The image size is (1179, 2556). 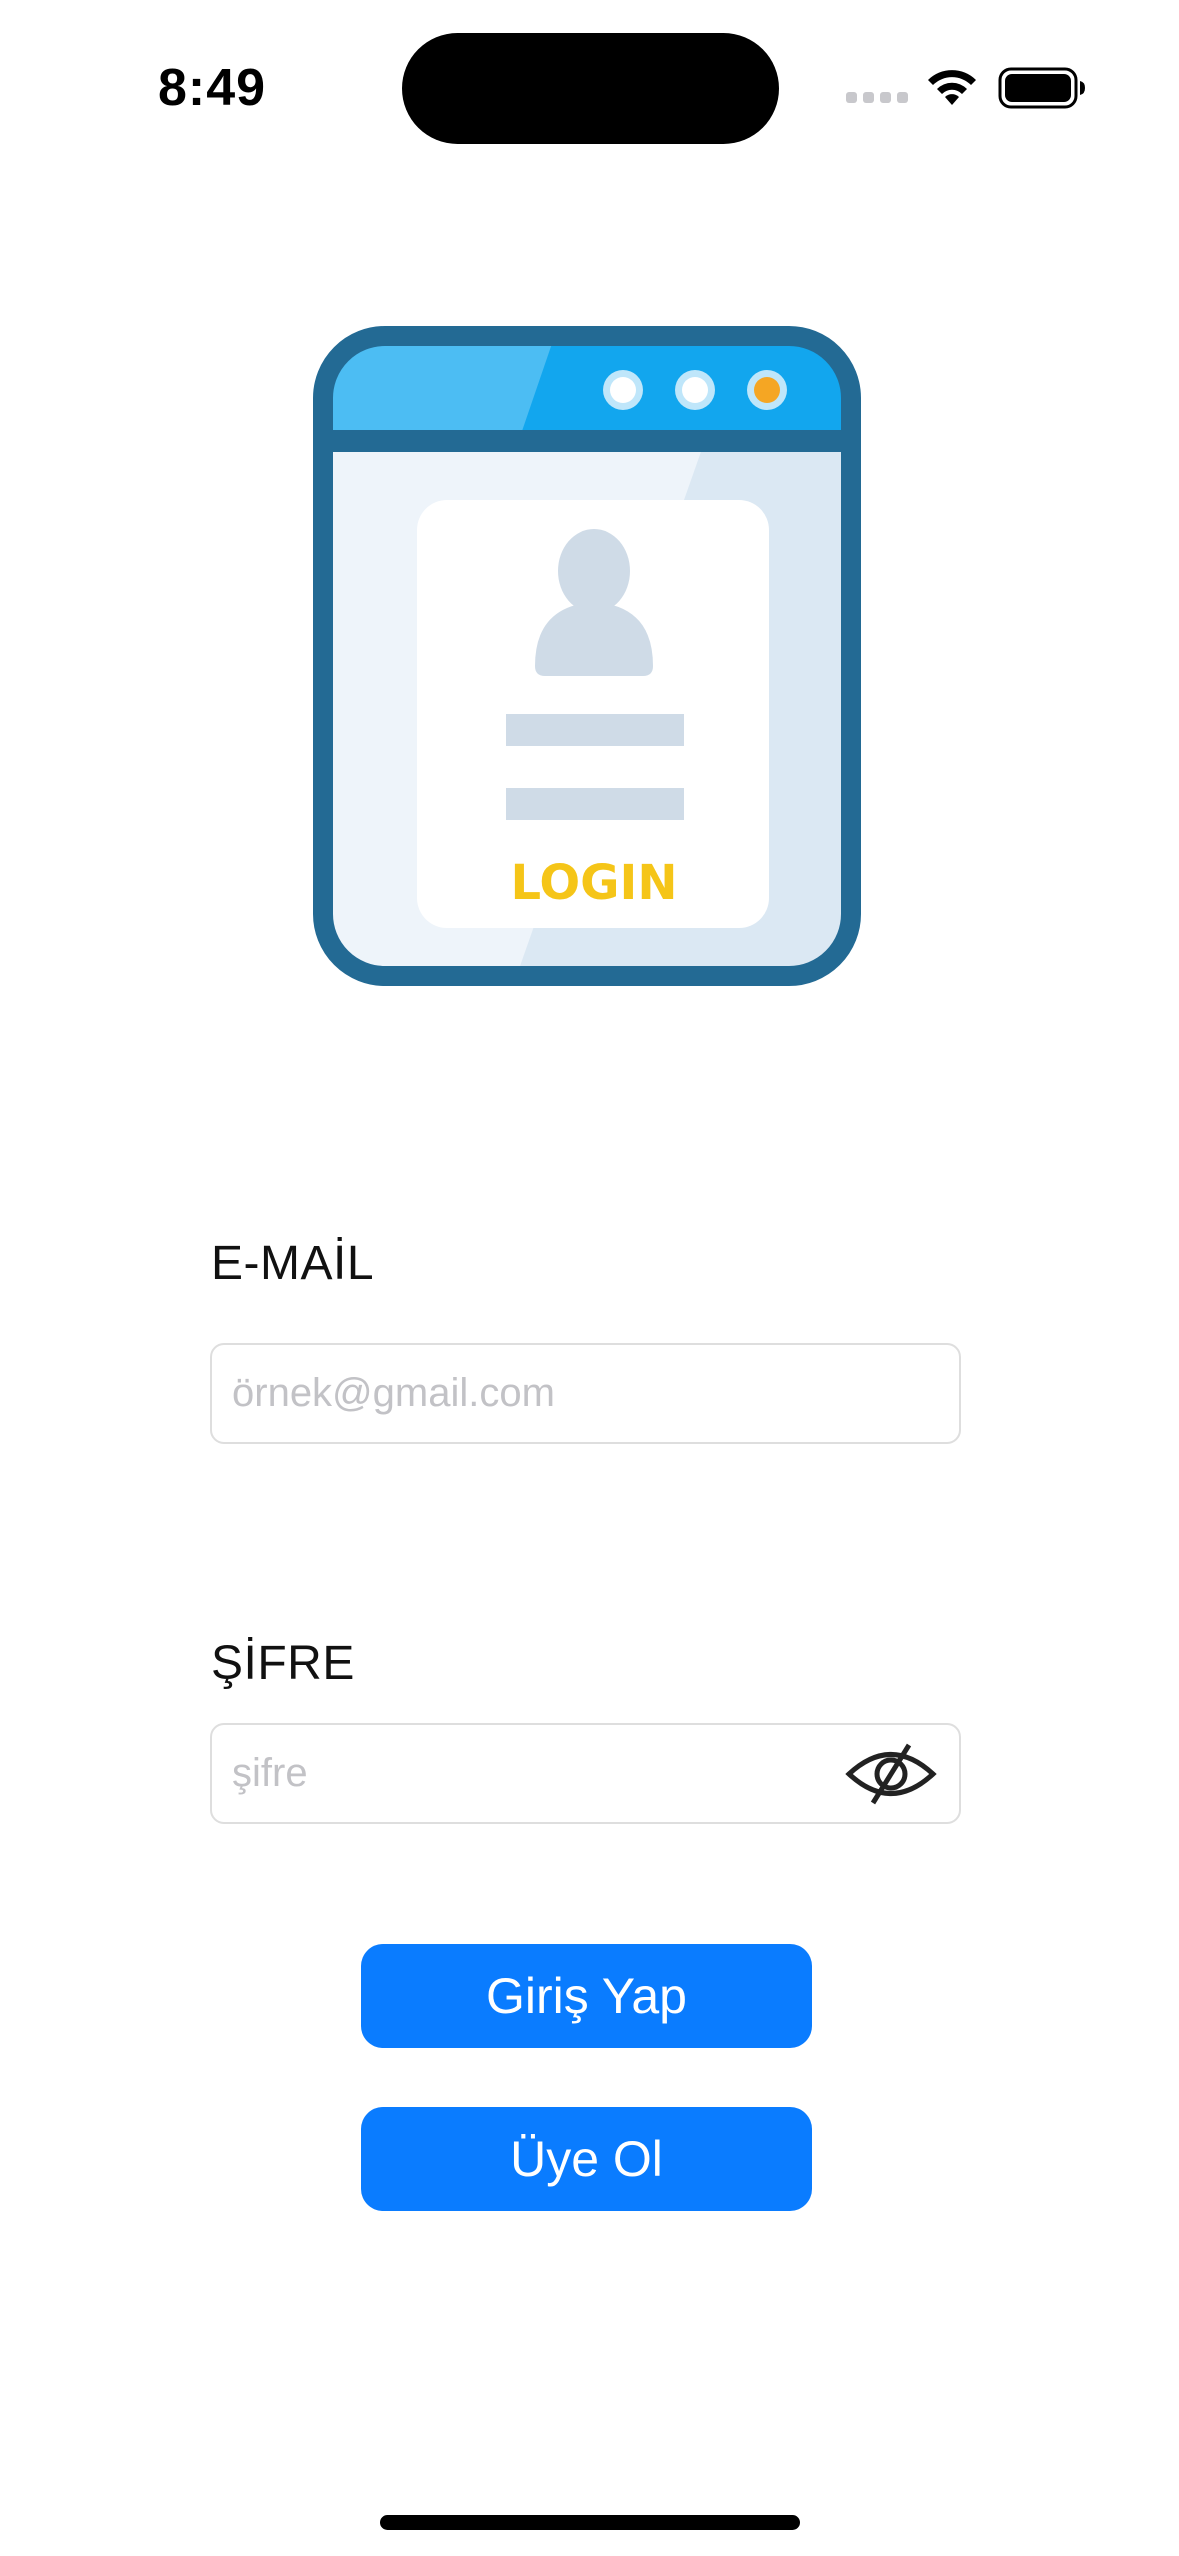 I want to click on dynamic-island, so click(x=590, y=88).